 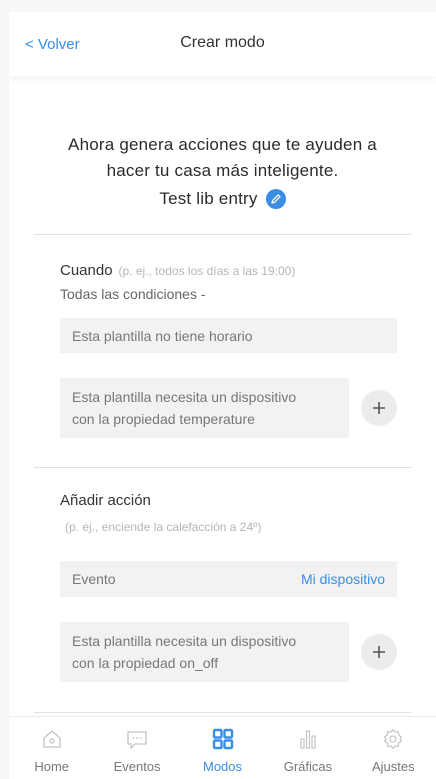 I want to click on schedule-box: Esta plantilla no tiene horario, so click(x=228, y=335).